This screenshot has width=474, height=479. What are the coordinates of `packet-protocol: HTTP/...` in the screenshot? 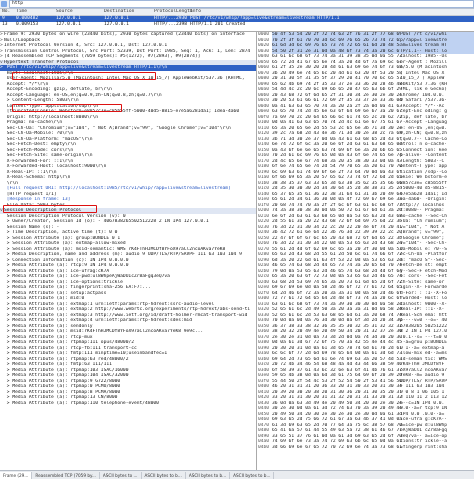 It's located at (165, 24).